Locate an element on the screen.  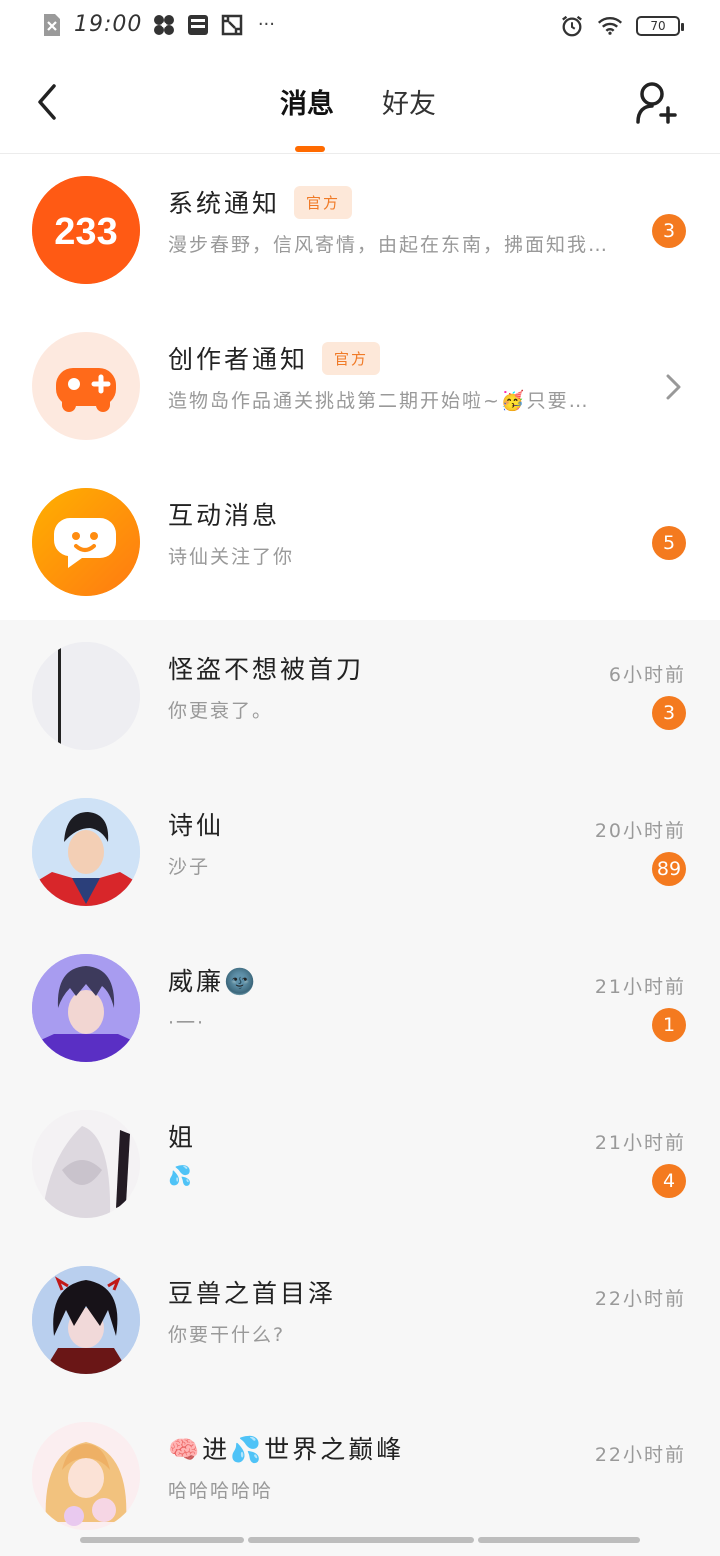
chat-name: 🧠进💦世界之巅峰 is located at coordinates (286, 1449).